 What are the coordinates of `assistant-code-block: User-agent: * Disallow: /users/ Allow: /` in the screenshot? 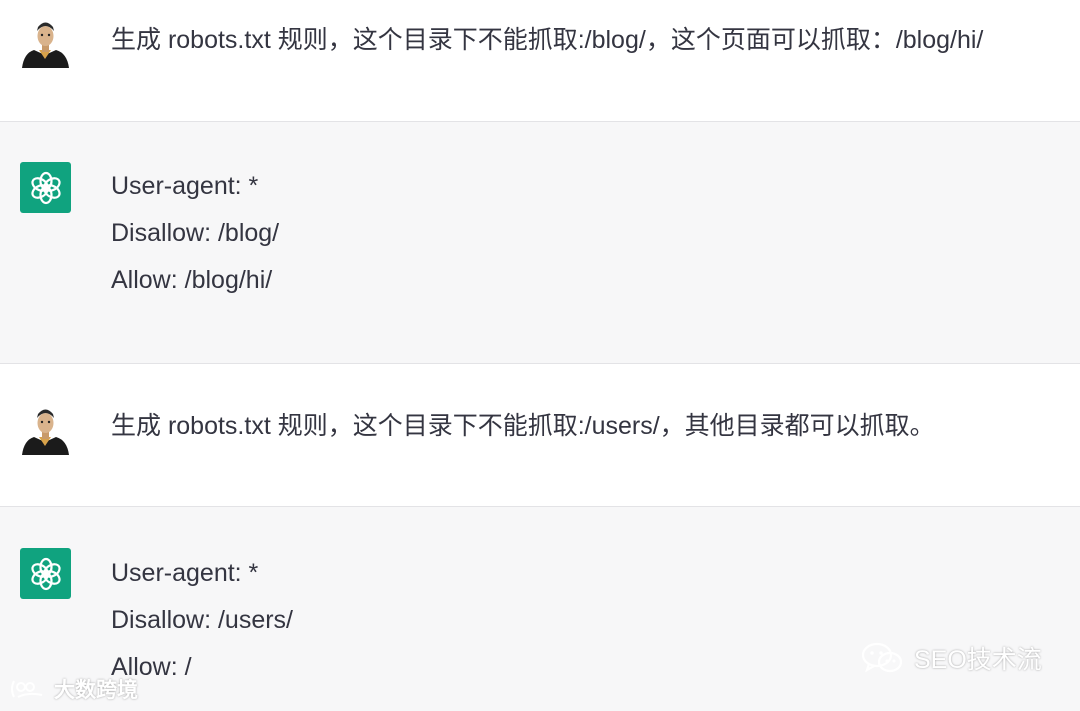 It's located at (202, 620).